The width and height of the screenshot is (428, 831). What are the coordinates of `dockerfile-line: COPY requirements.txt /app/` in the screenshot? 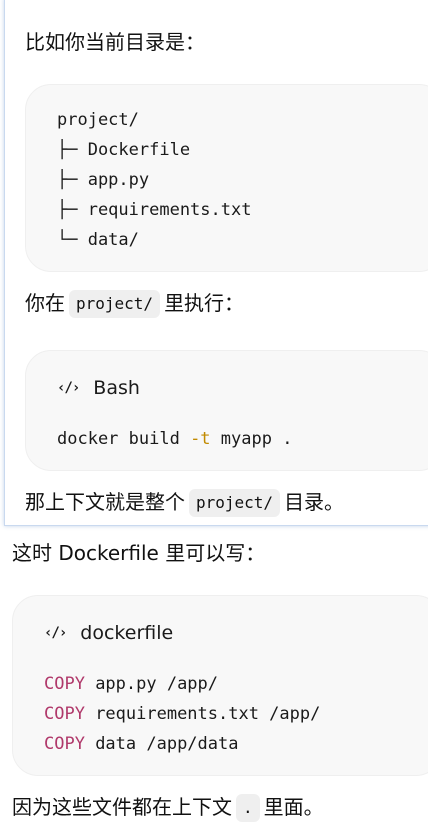 It's located at (182, 714).